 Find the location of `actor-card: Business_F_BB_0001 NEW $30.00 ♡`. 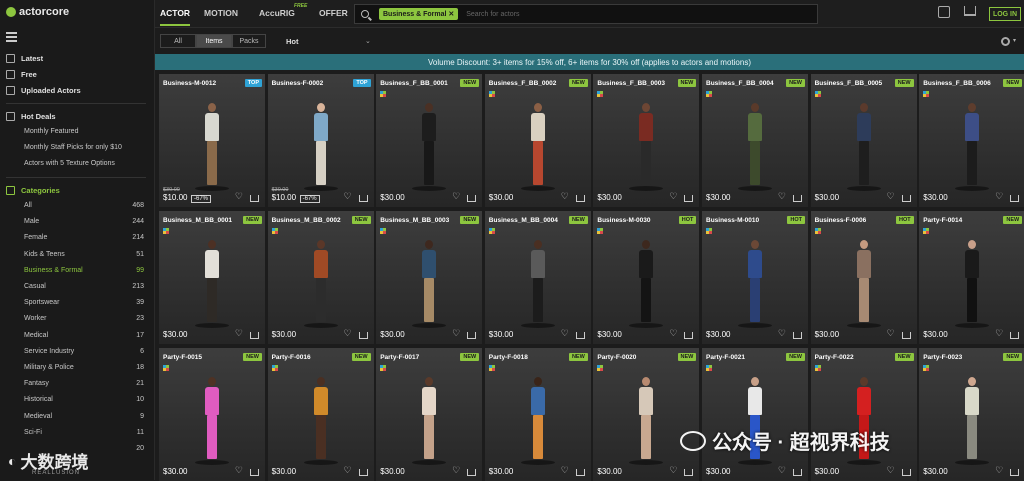

actor-card: Business_F_BB_0001 NEW $30.00 ♡ is located at coordinates (429, 140).